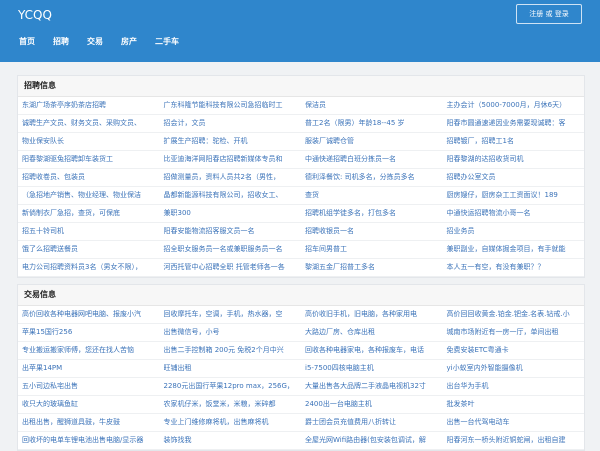 The width and height of the screenshot is (600, 451). I want to click on list-item: 招车间男普工, so click(372, 250).